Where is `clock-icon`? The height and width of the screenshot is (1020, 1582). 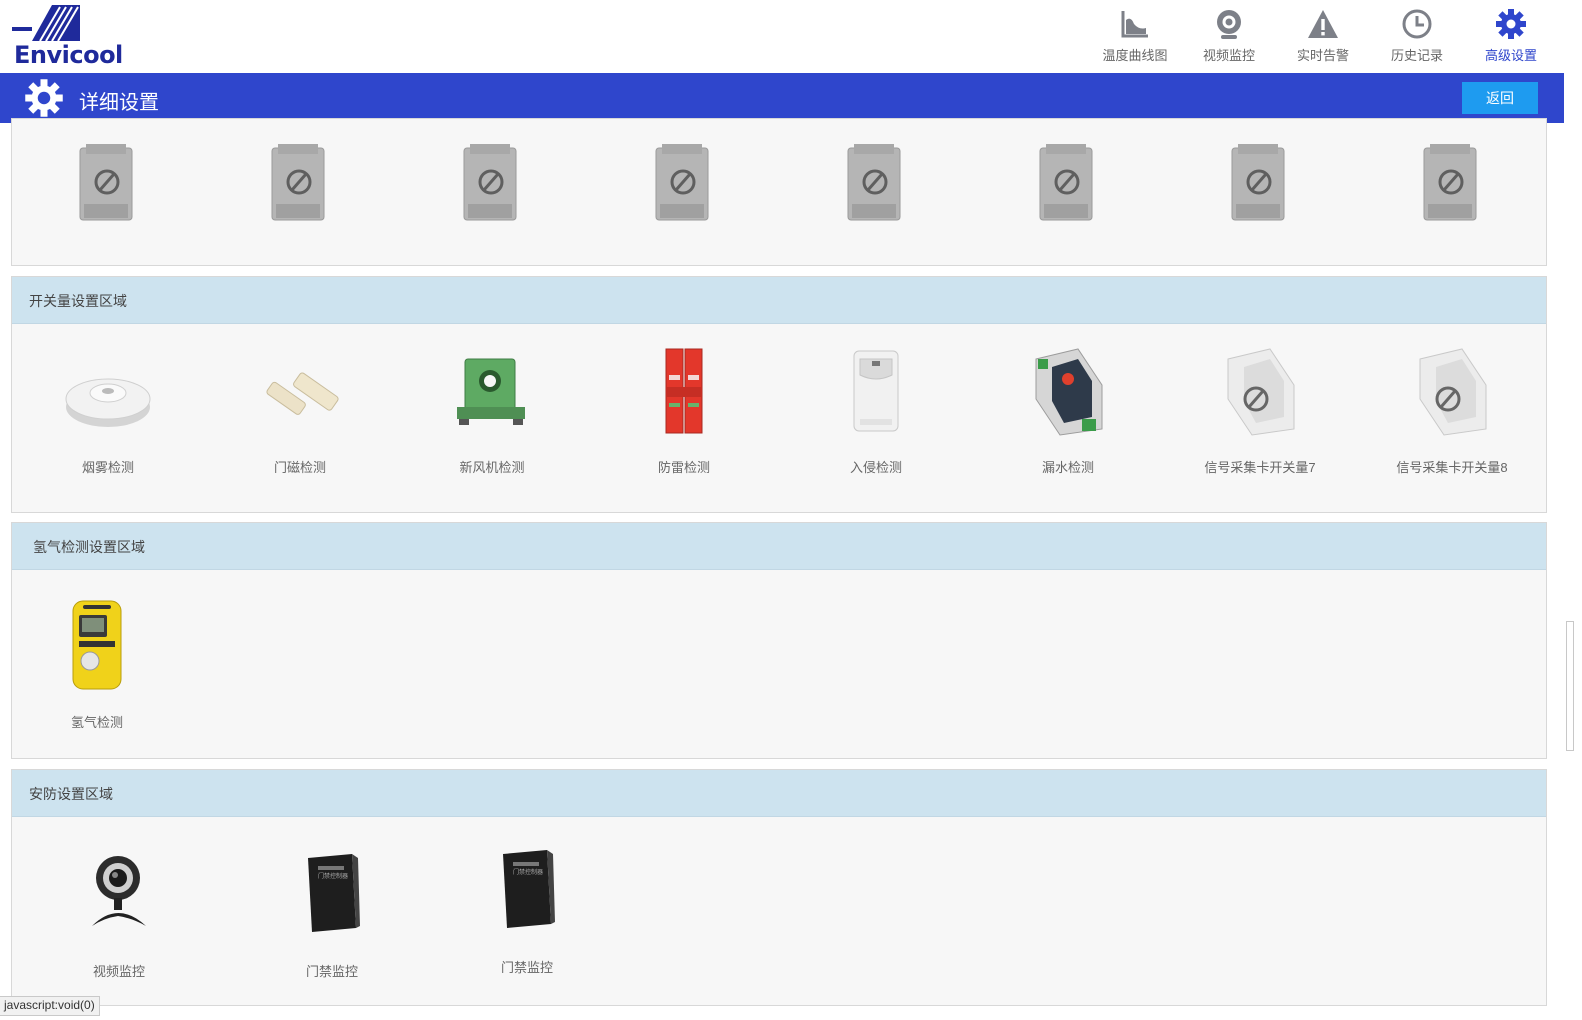
clock-icon is located at coordinates (1417, 24).